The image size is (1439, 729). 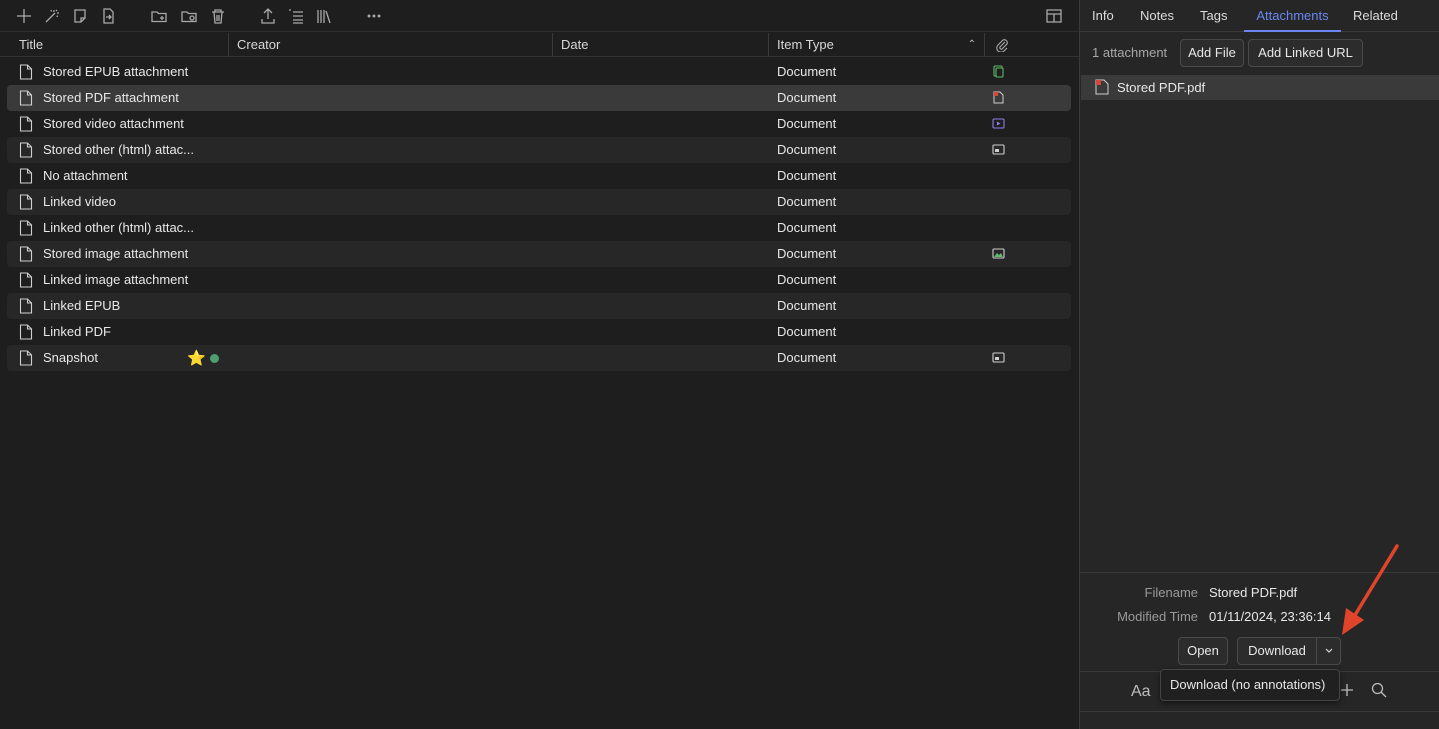 What do you see at coordinates (1213, 16) in the screenshot?
I see `tab-tags: Tags` at bounding box center [1213, 16].